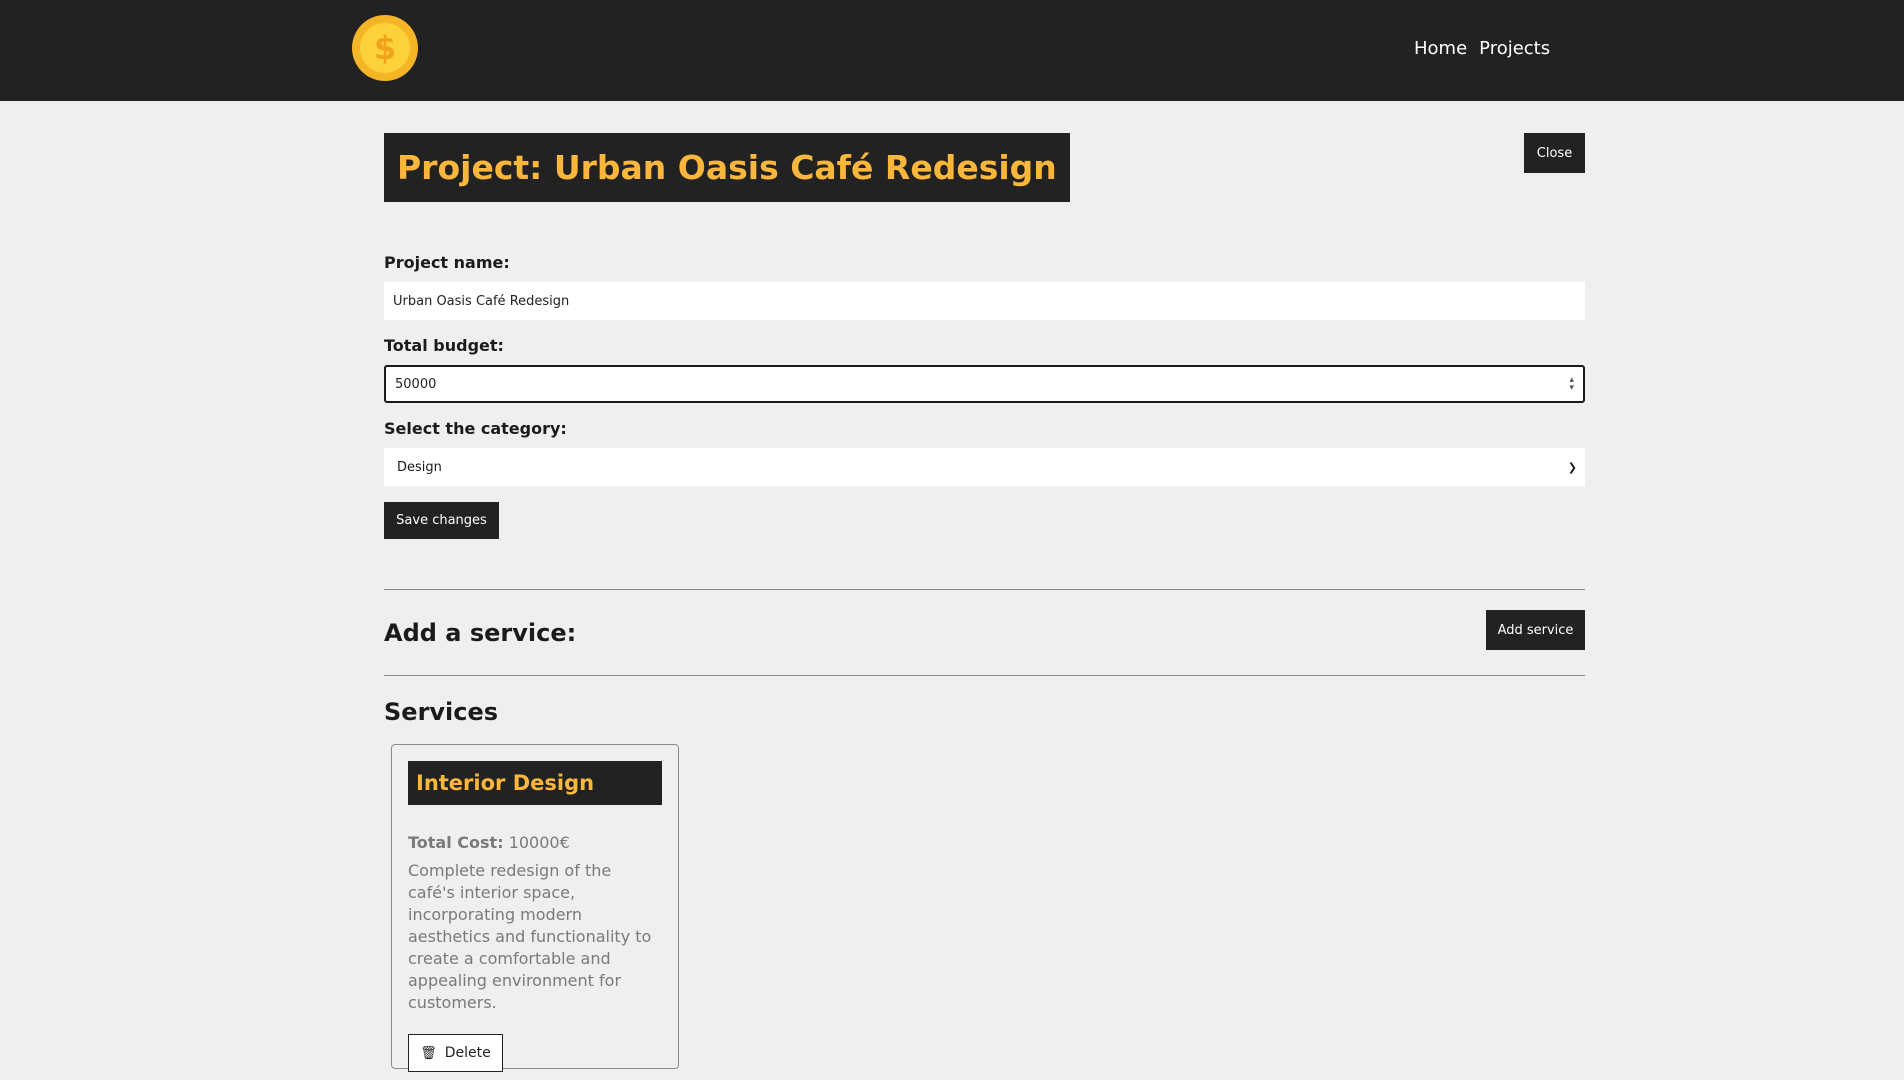  I want to click on budget-value: 50000, so click(416, 384).